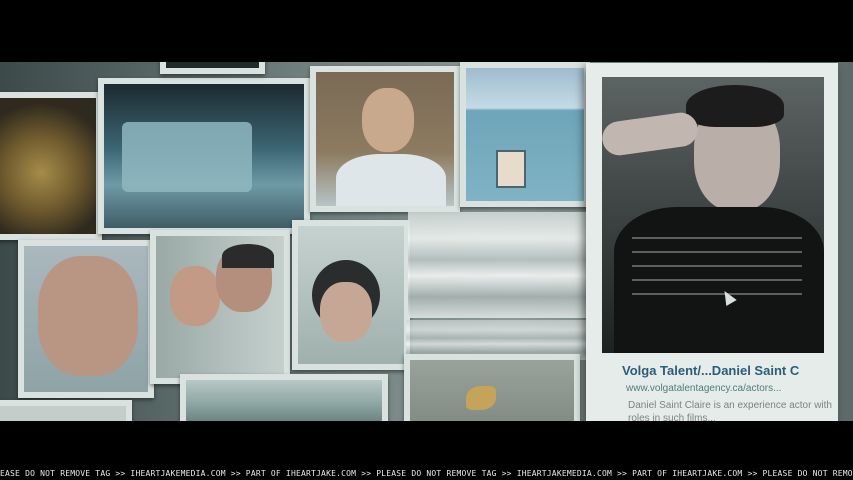  Describe the element at coordinates (501, 265) in the screenshot. I see `motion-blur-panel` at that location.